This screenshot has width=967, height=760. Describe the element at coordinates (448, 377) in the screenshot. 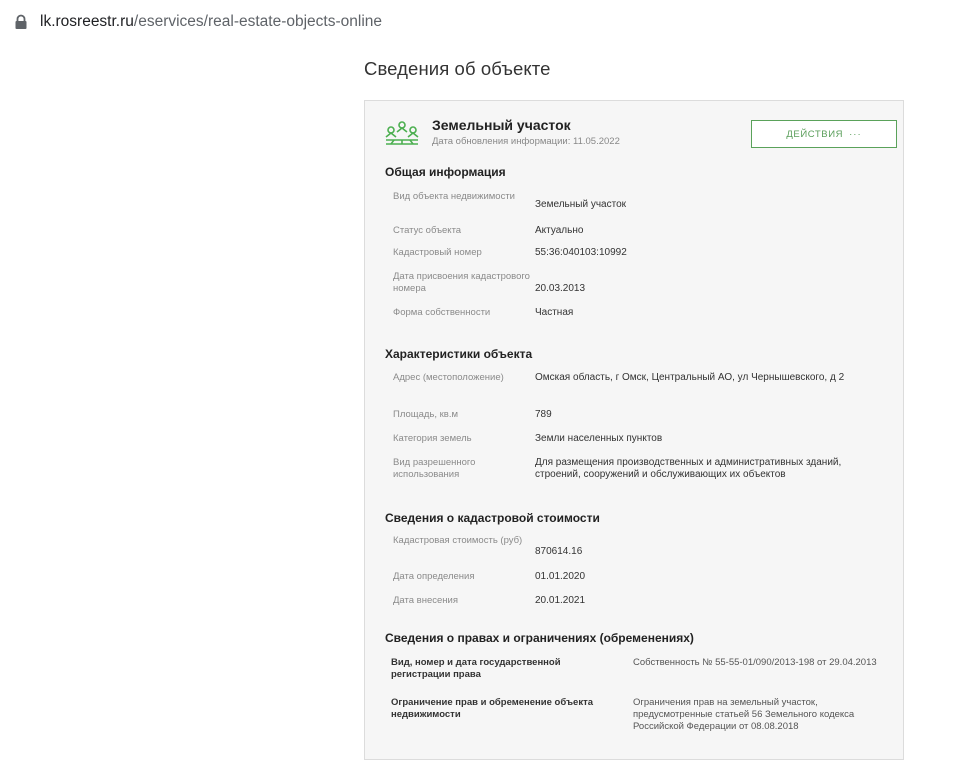

I see `row-label: Адрес (местоположение)` at that location.